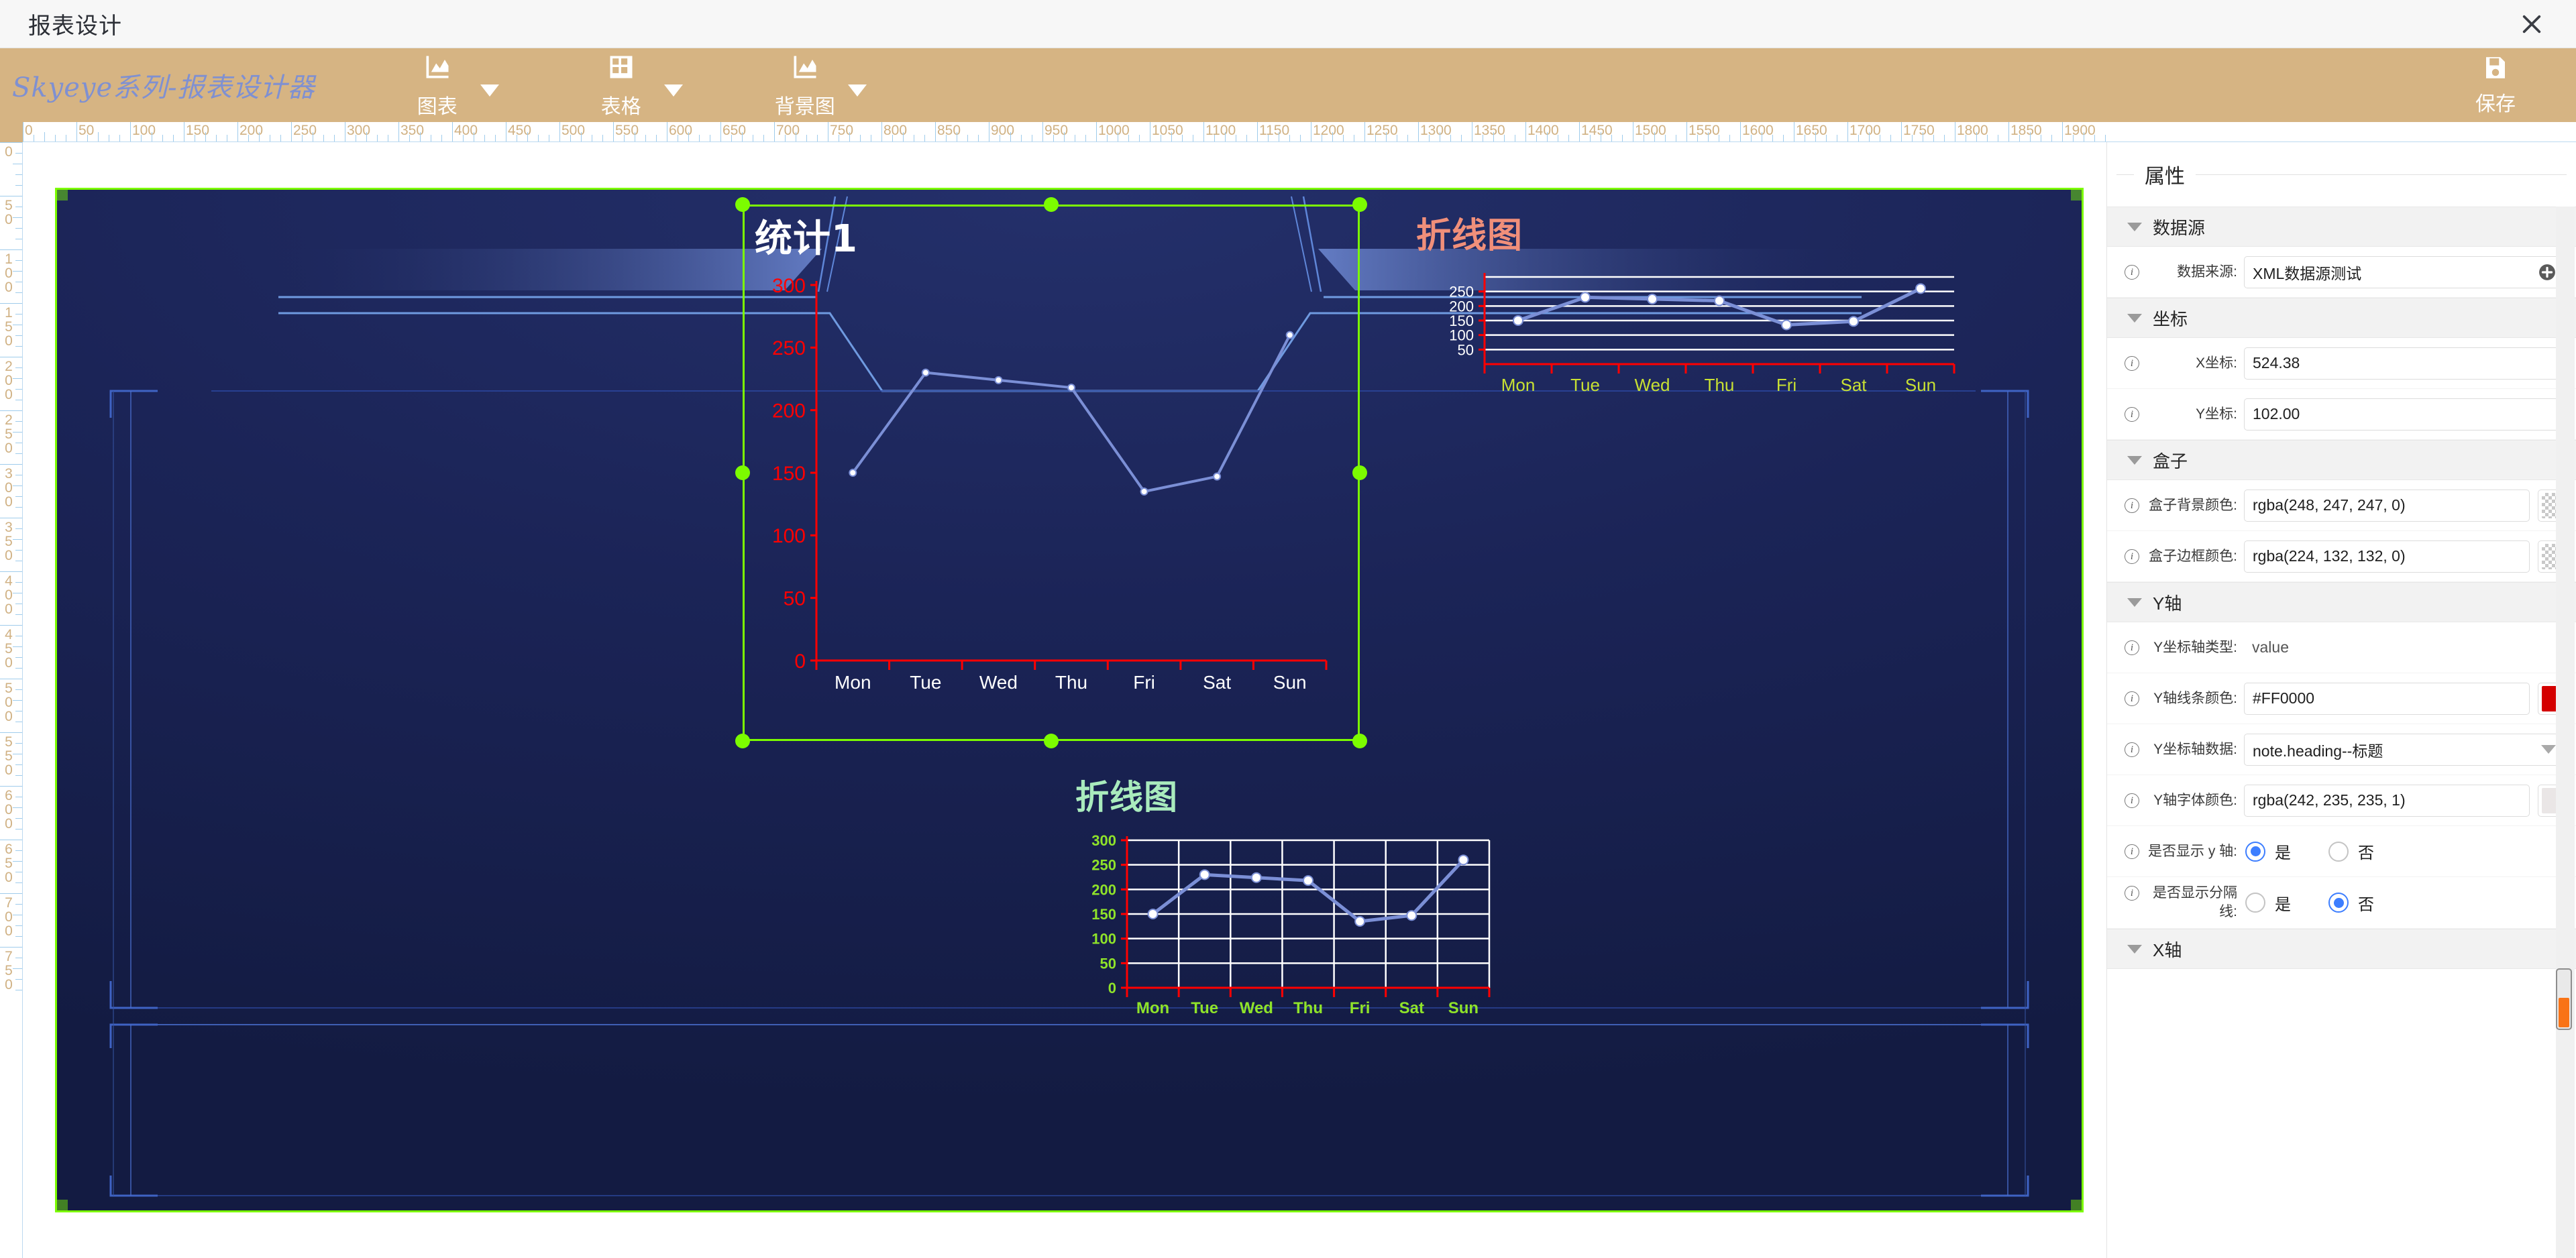  I want to click on toolbar-item-table: 表格, so click(621, 85).